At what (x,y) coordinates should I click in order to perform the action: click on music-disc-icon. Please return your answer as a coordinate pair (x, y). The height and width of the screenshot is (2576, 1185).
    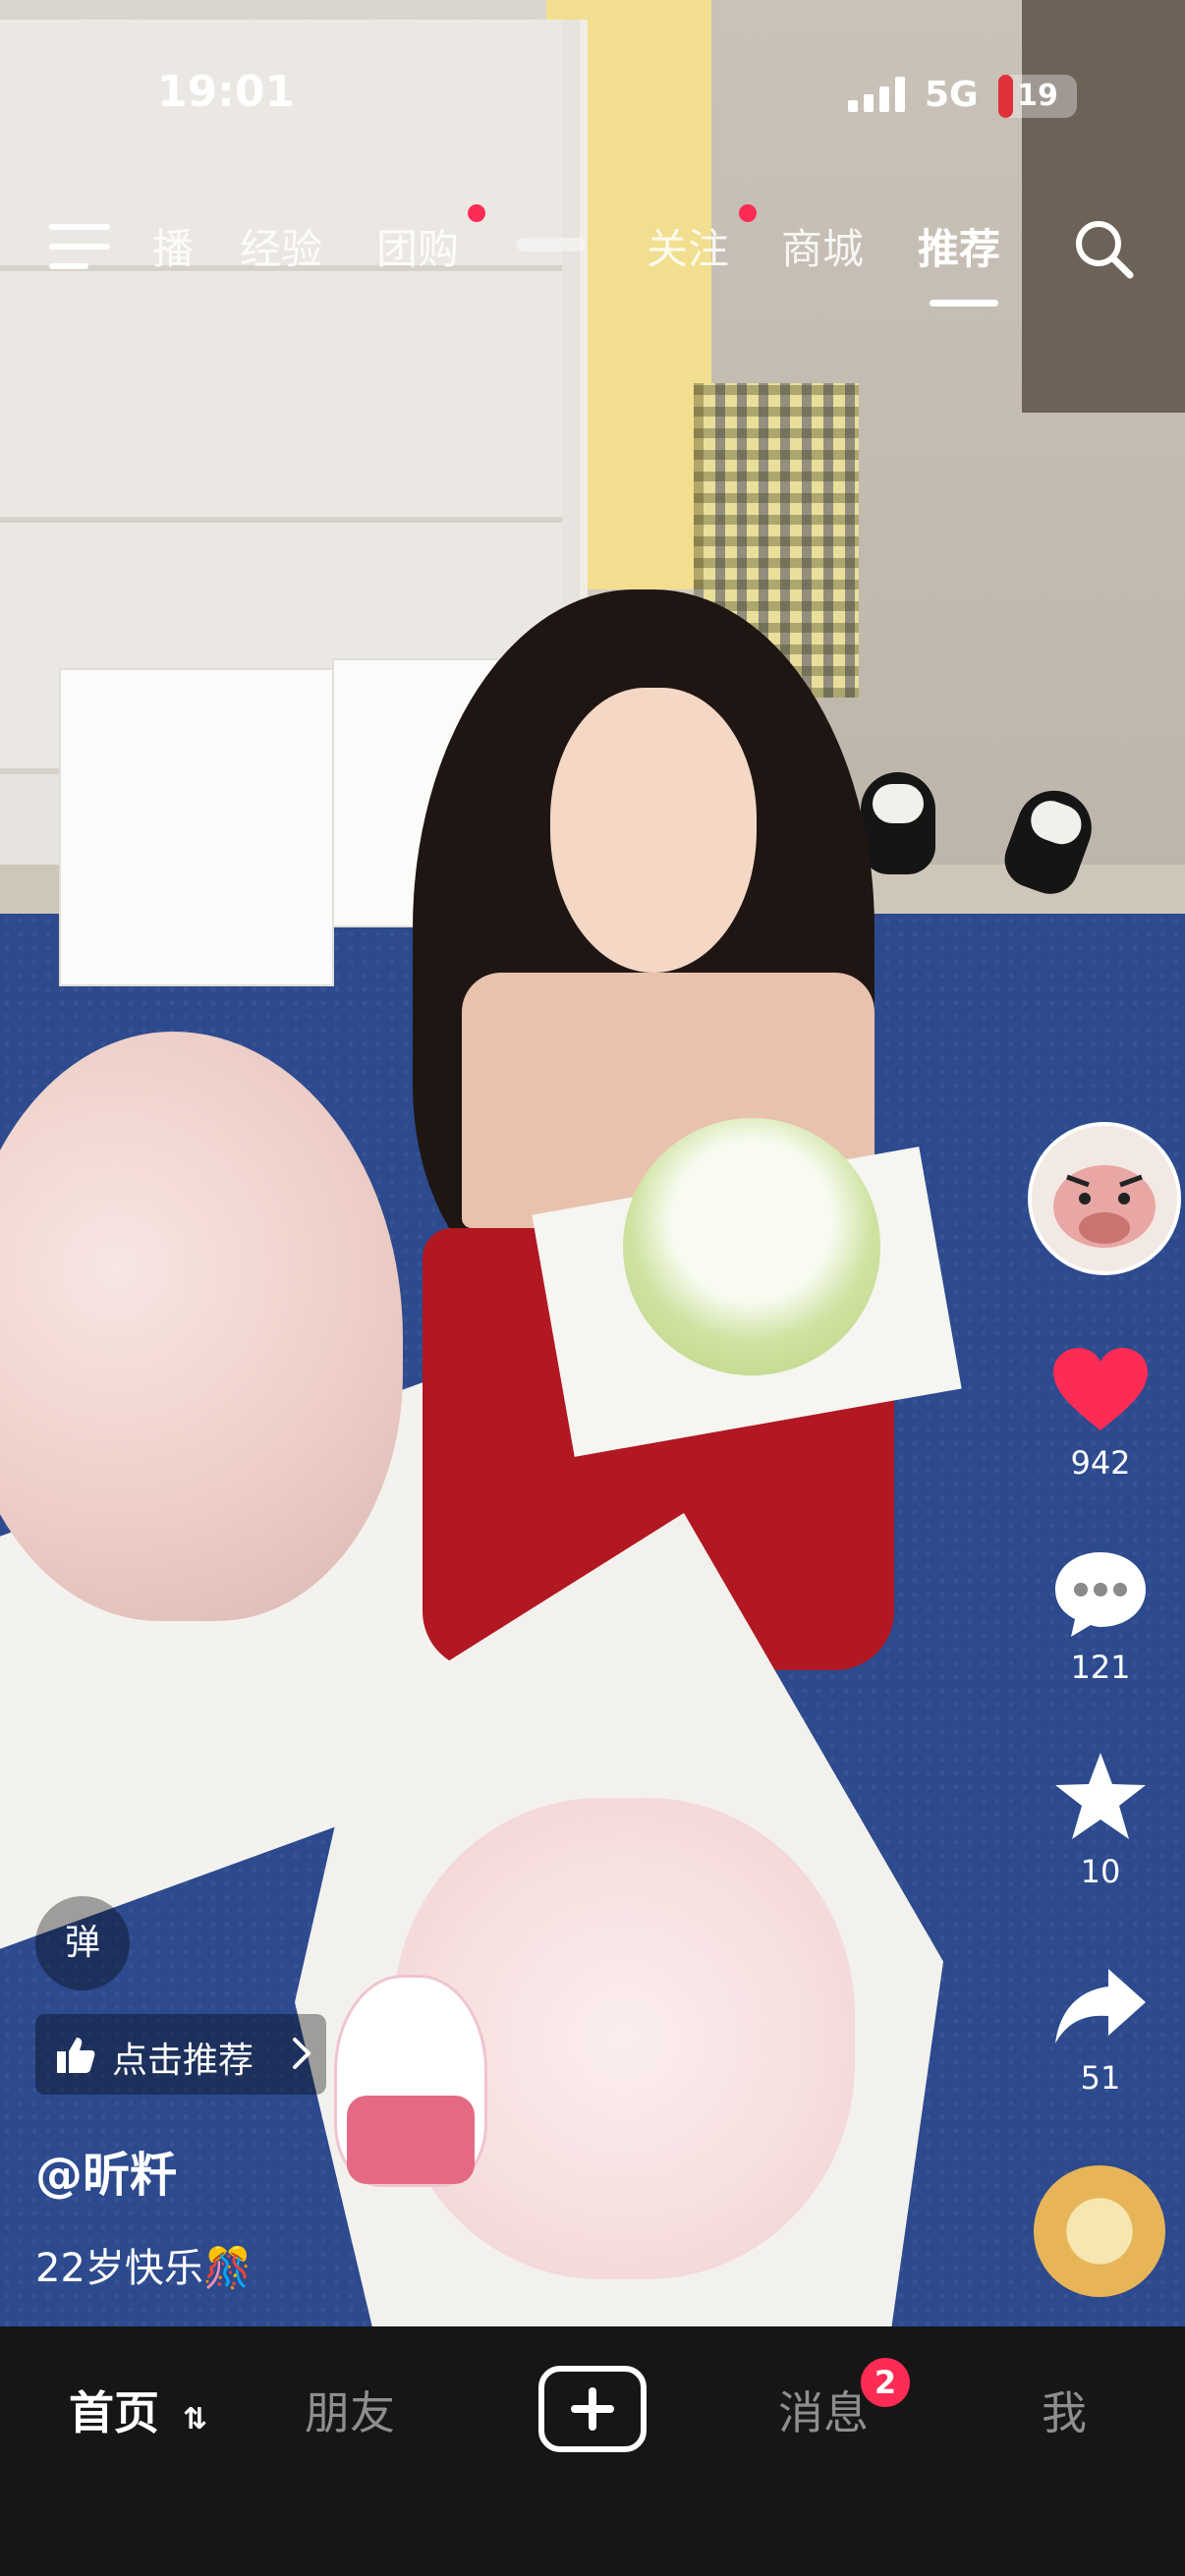
    Looking at the image, I should click on (1100, 2231).